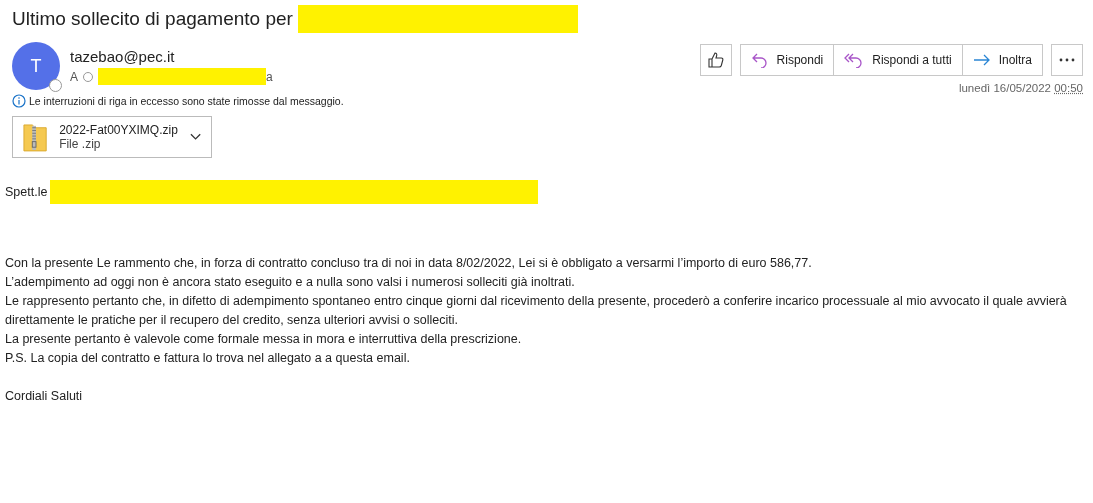 The height and width of the screenshot is (503, 1093). I want to click on reply-icon, so click(759, 60).